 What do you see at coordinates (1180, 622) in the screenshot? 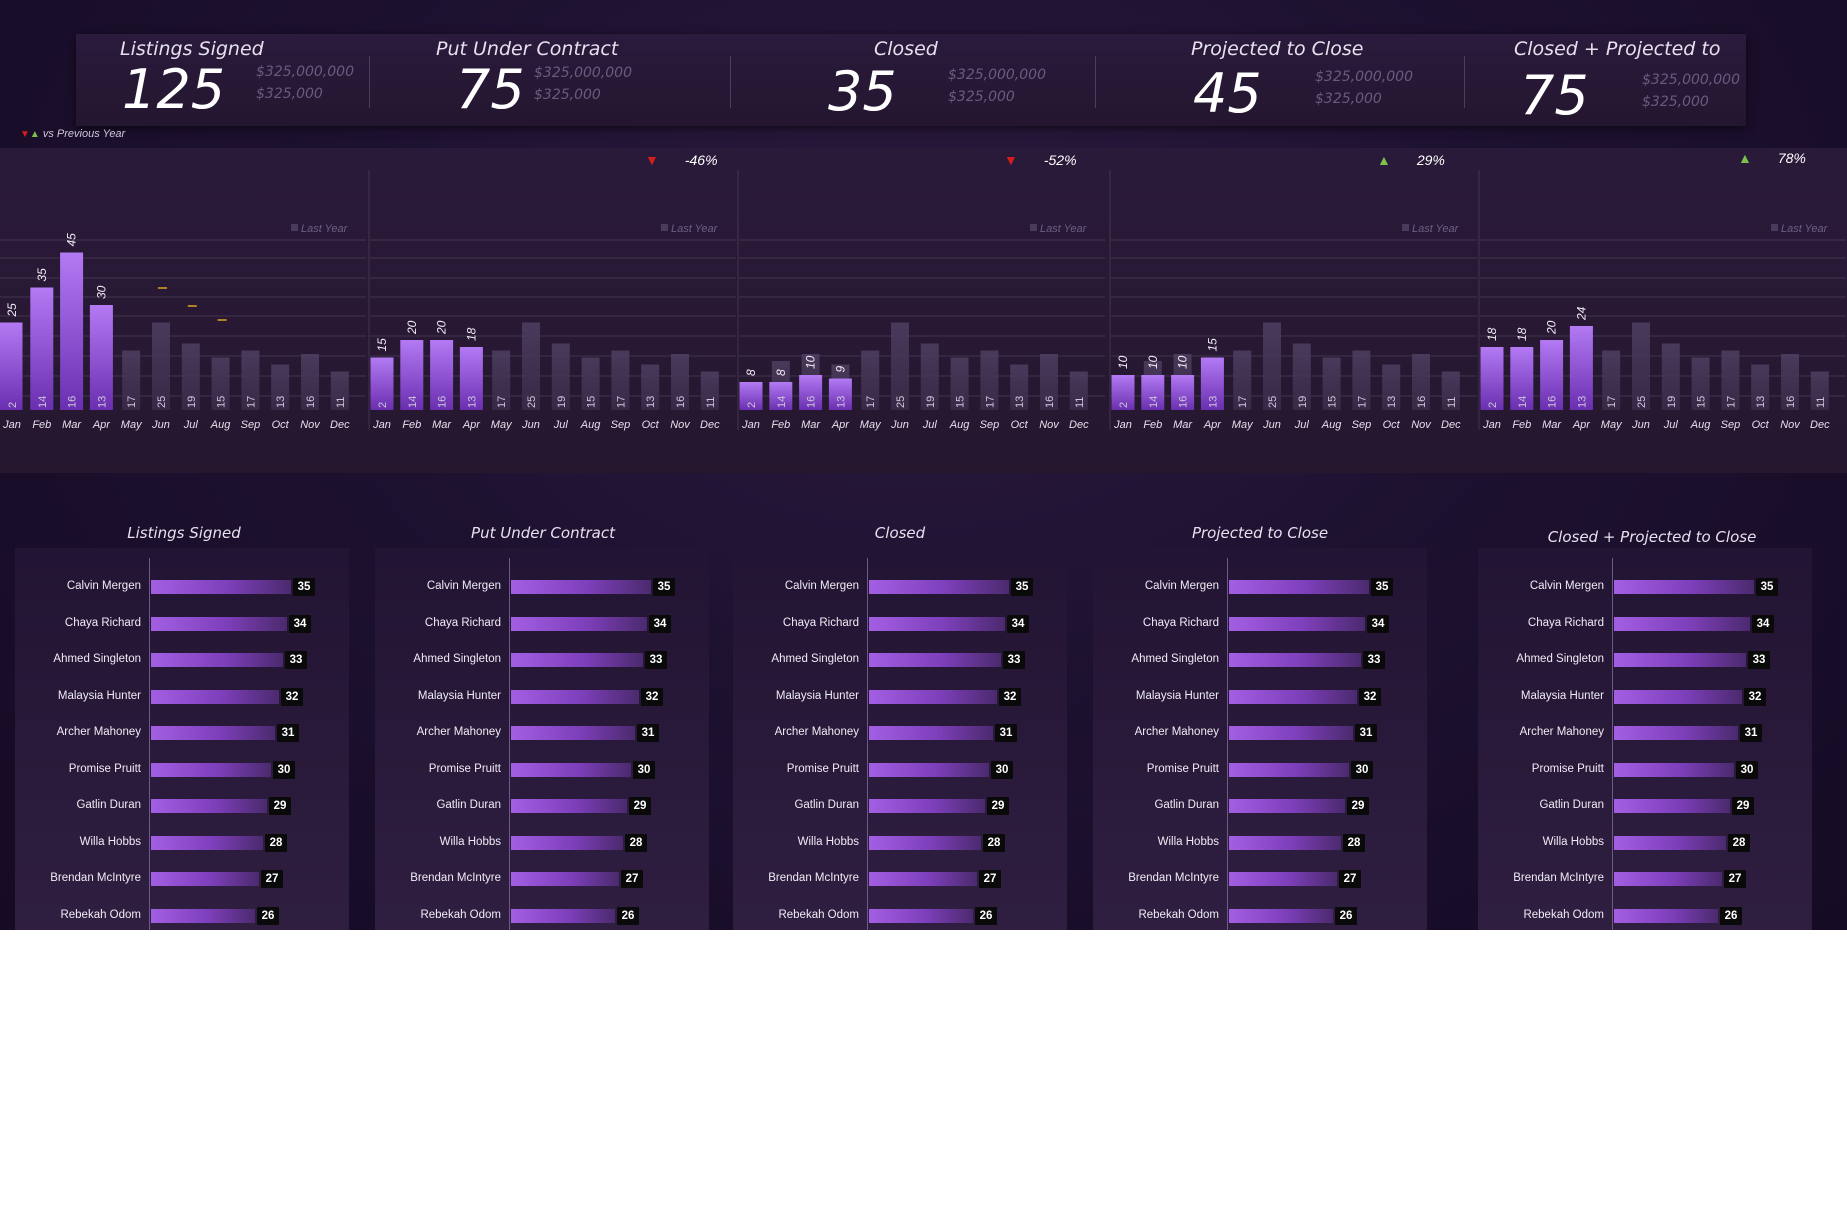
I see `agent-name: Chaya Richard` at bounding box center [1180, 622].